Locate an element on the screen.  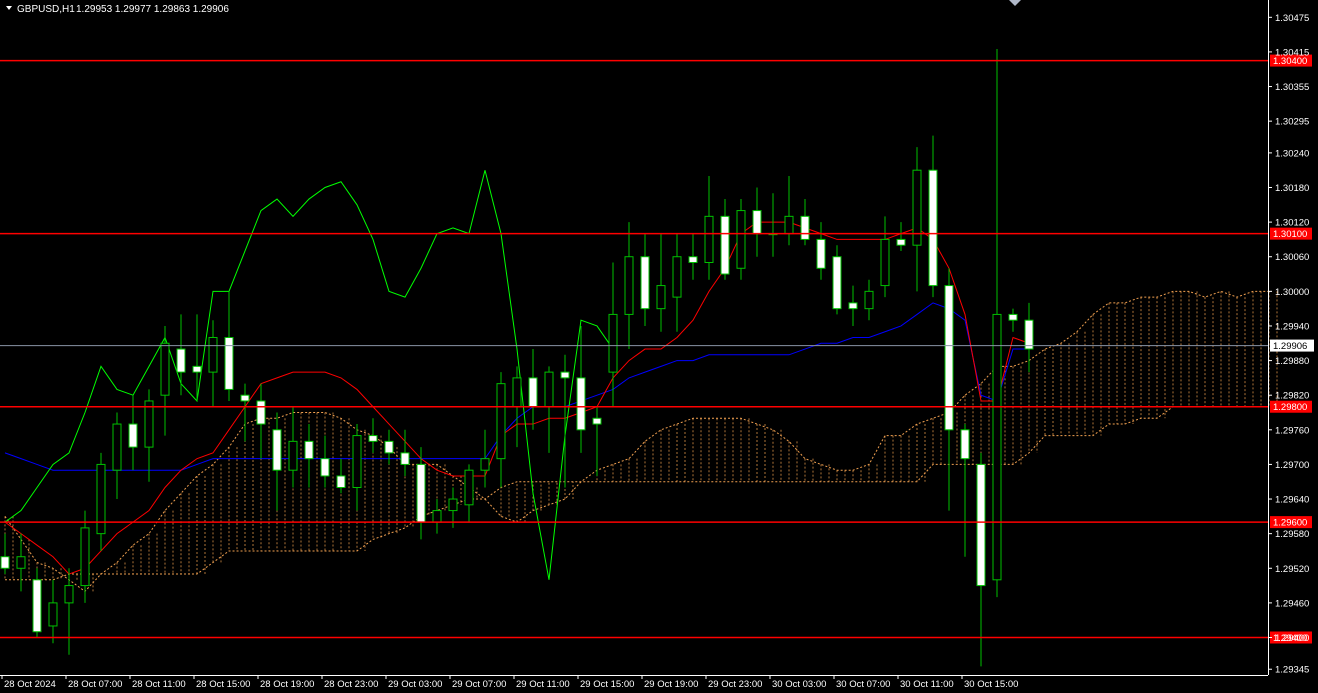
chart-shift-marker-icon is located at coordinates (1015, 3).